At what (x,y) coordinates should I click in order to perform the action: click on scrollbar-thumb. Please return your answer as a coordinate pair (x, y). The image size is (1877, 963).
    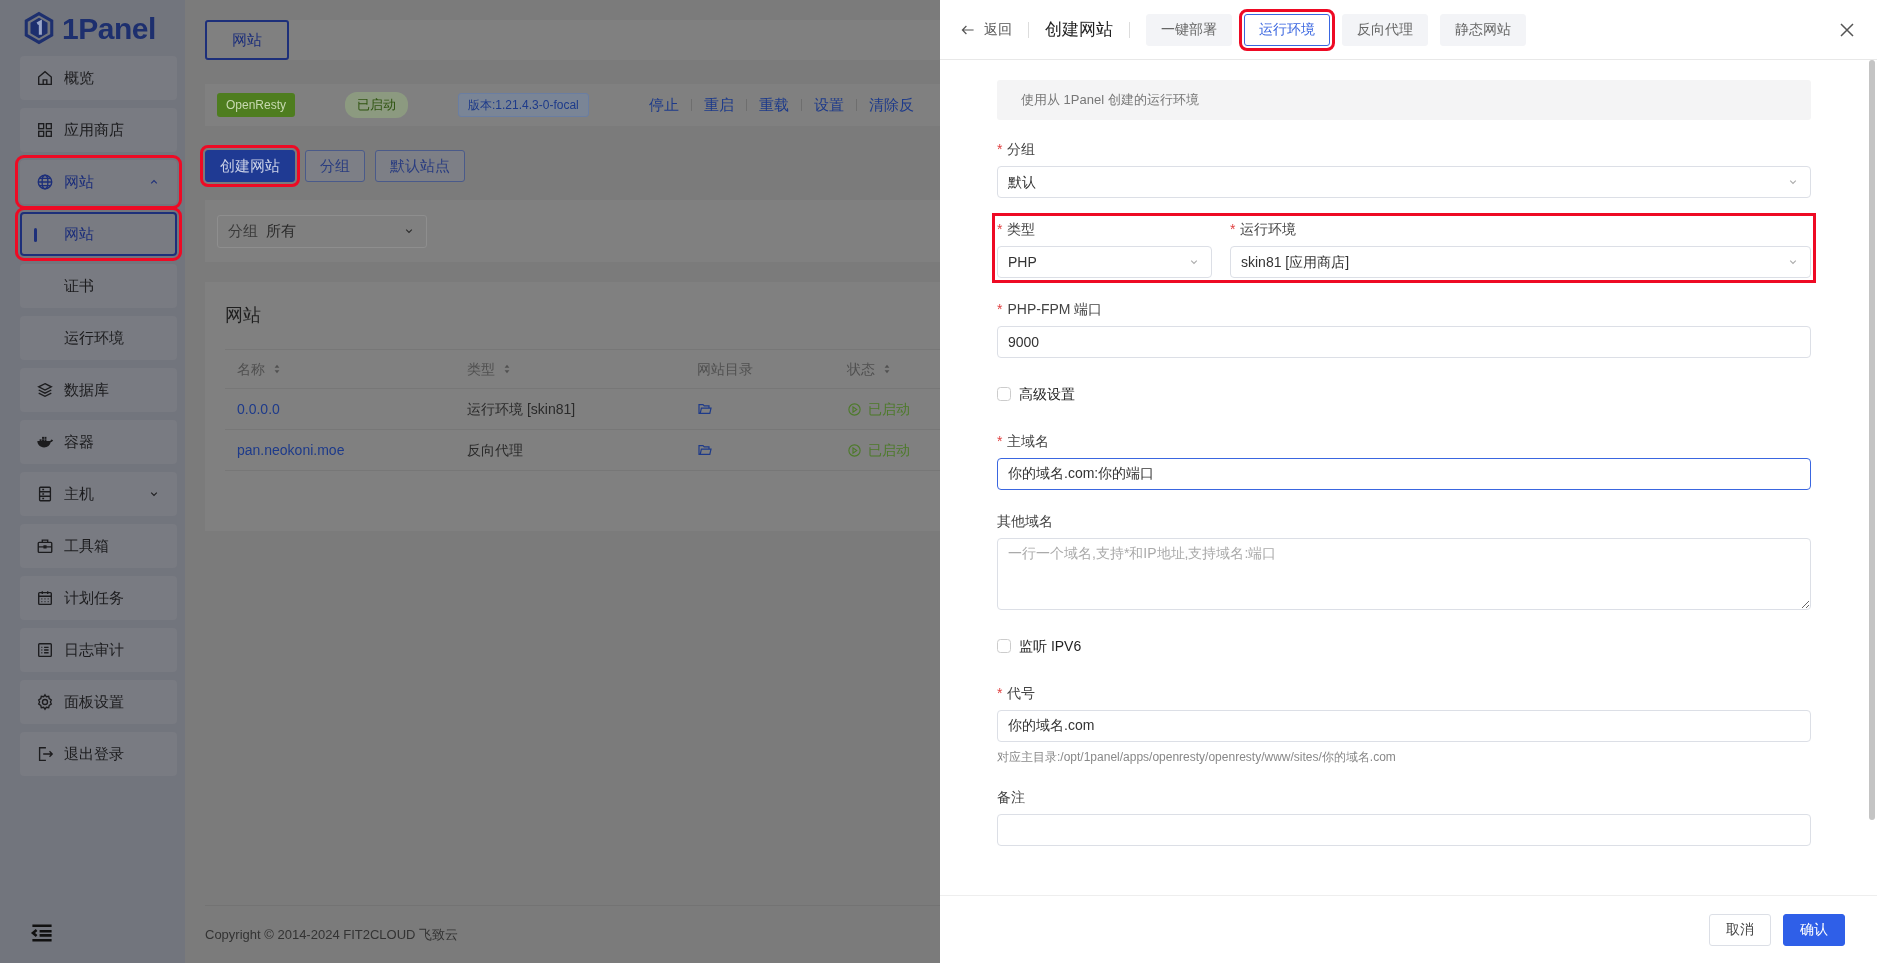
    Looking at the image, I should click on (1872, 440).